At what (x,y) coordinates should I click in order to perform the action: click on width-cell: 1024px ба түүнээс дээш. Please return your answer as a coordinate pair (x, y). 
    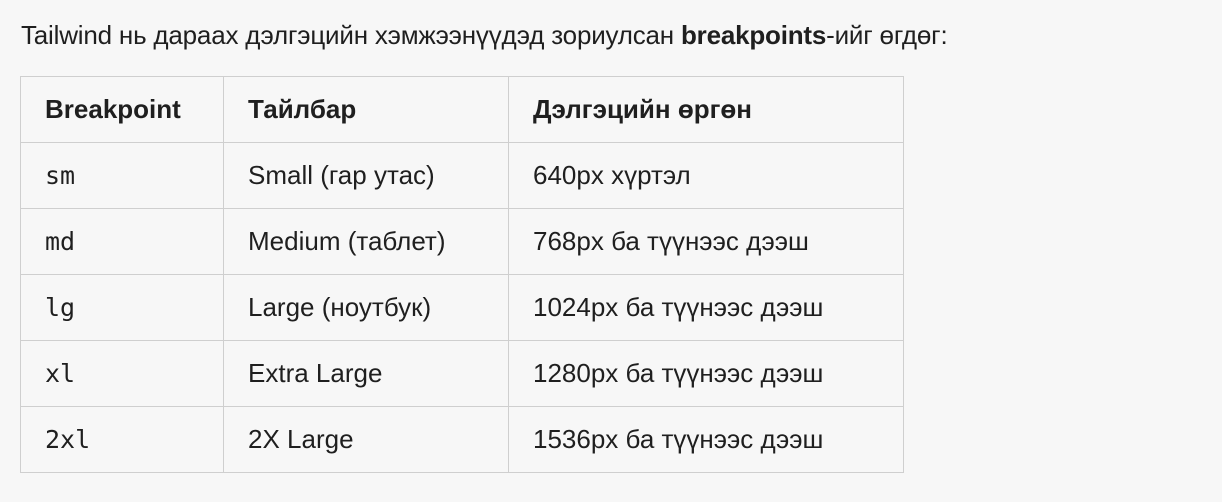
    Looking at the image, I should click on (706, 307).